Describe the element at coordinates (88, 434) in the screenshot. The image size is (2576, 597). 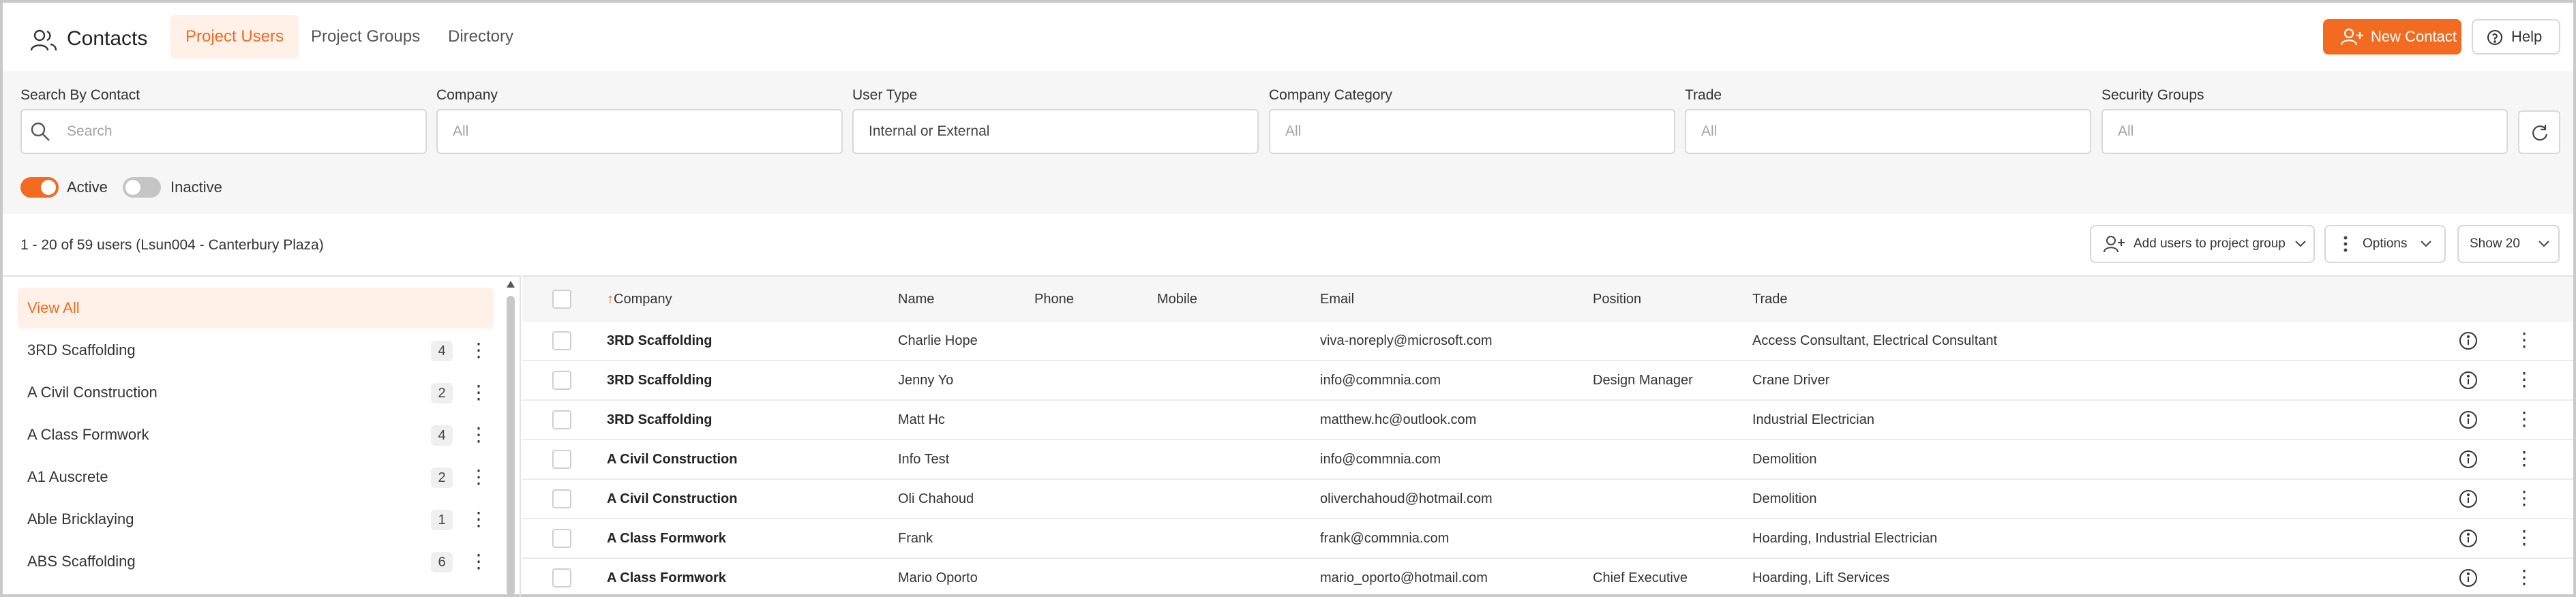
I see `list-item-label: A Class Formwork` at that location.